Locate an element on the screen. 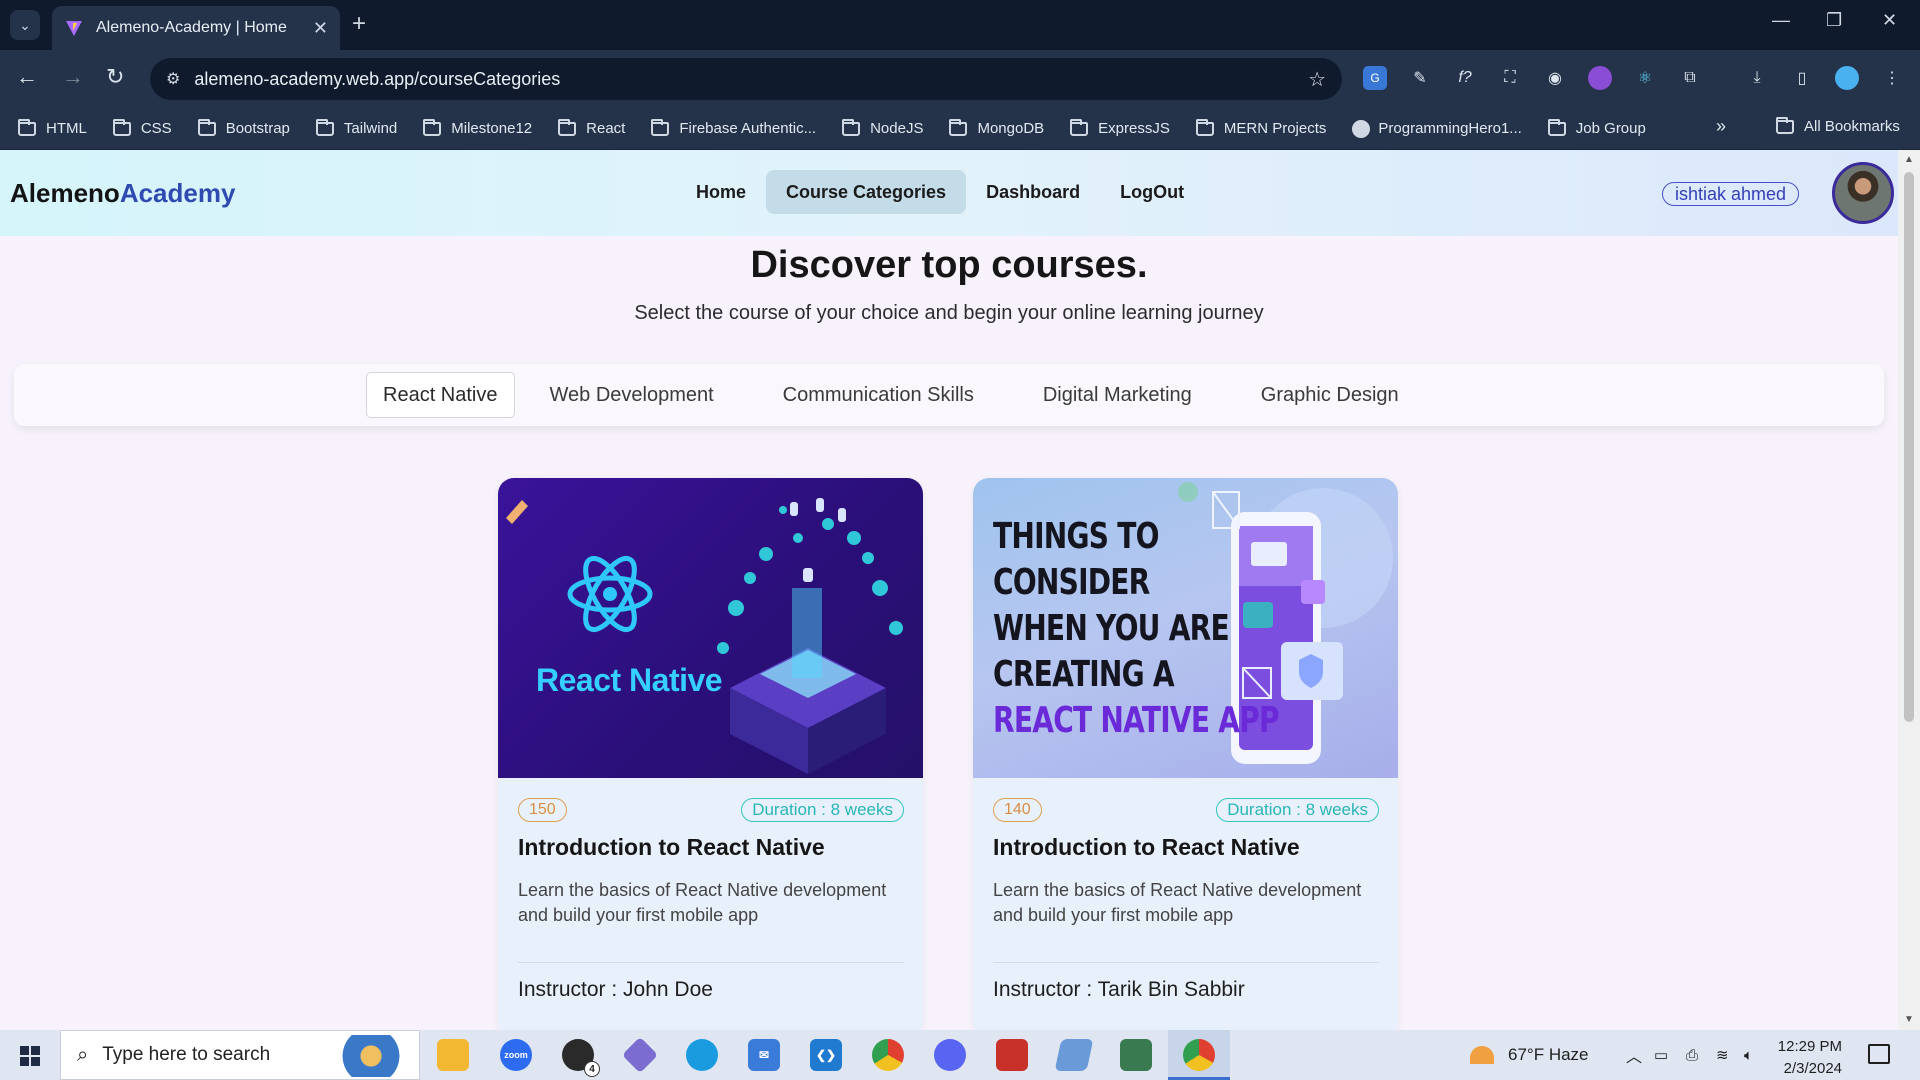  page-scrollbar: ▲ ▼ is located at coordinates (1909, 590).